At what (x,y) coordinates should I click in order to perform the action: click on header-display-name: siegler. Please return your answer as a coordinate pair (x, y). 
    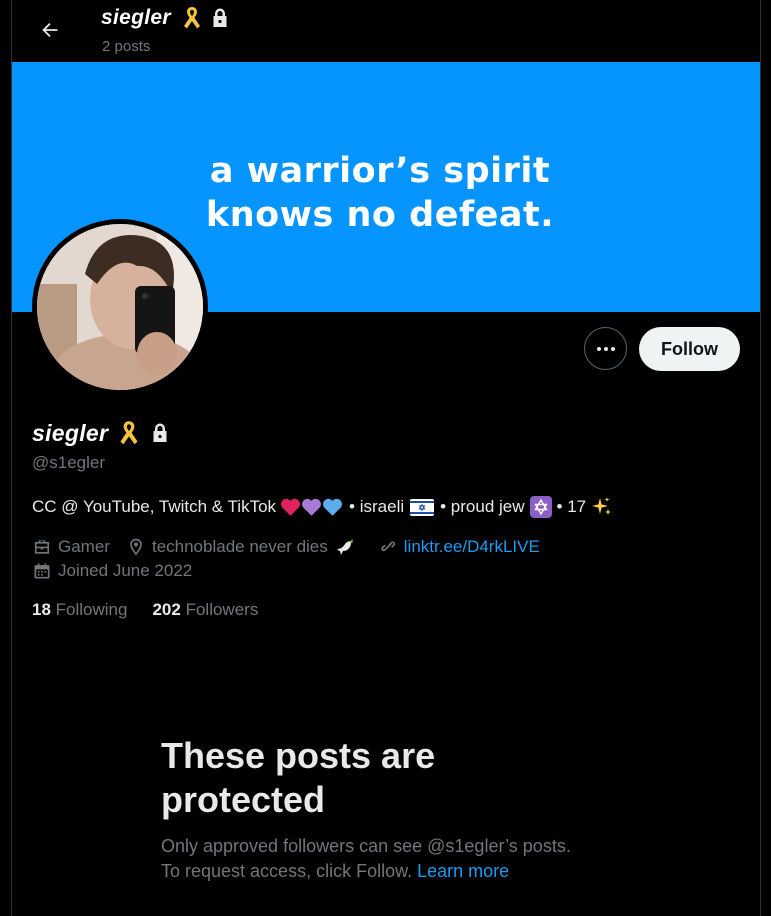
    Looking at the image, I should click on (165, 18).